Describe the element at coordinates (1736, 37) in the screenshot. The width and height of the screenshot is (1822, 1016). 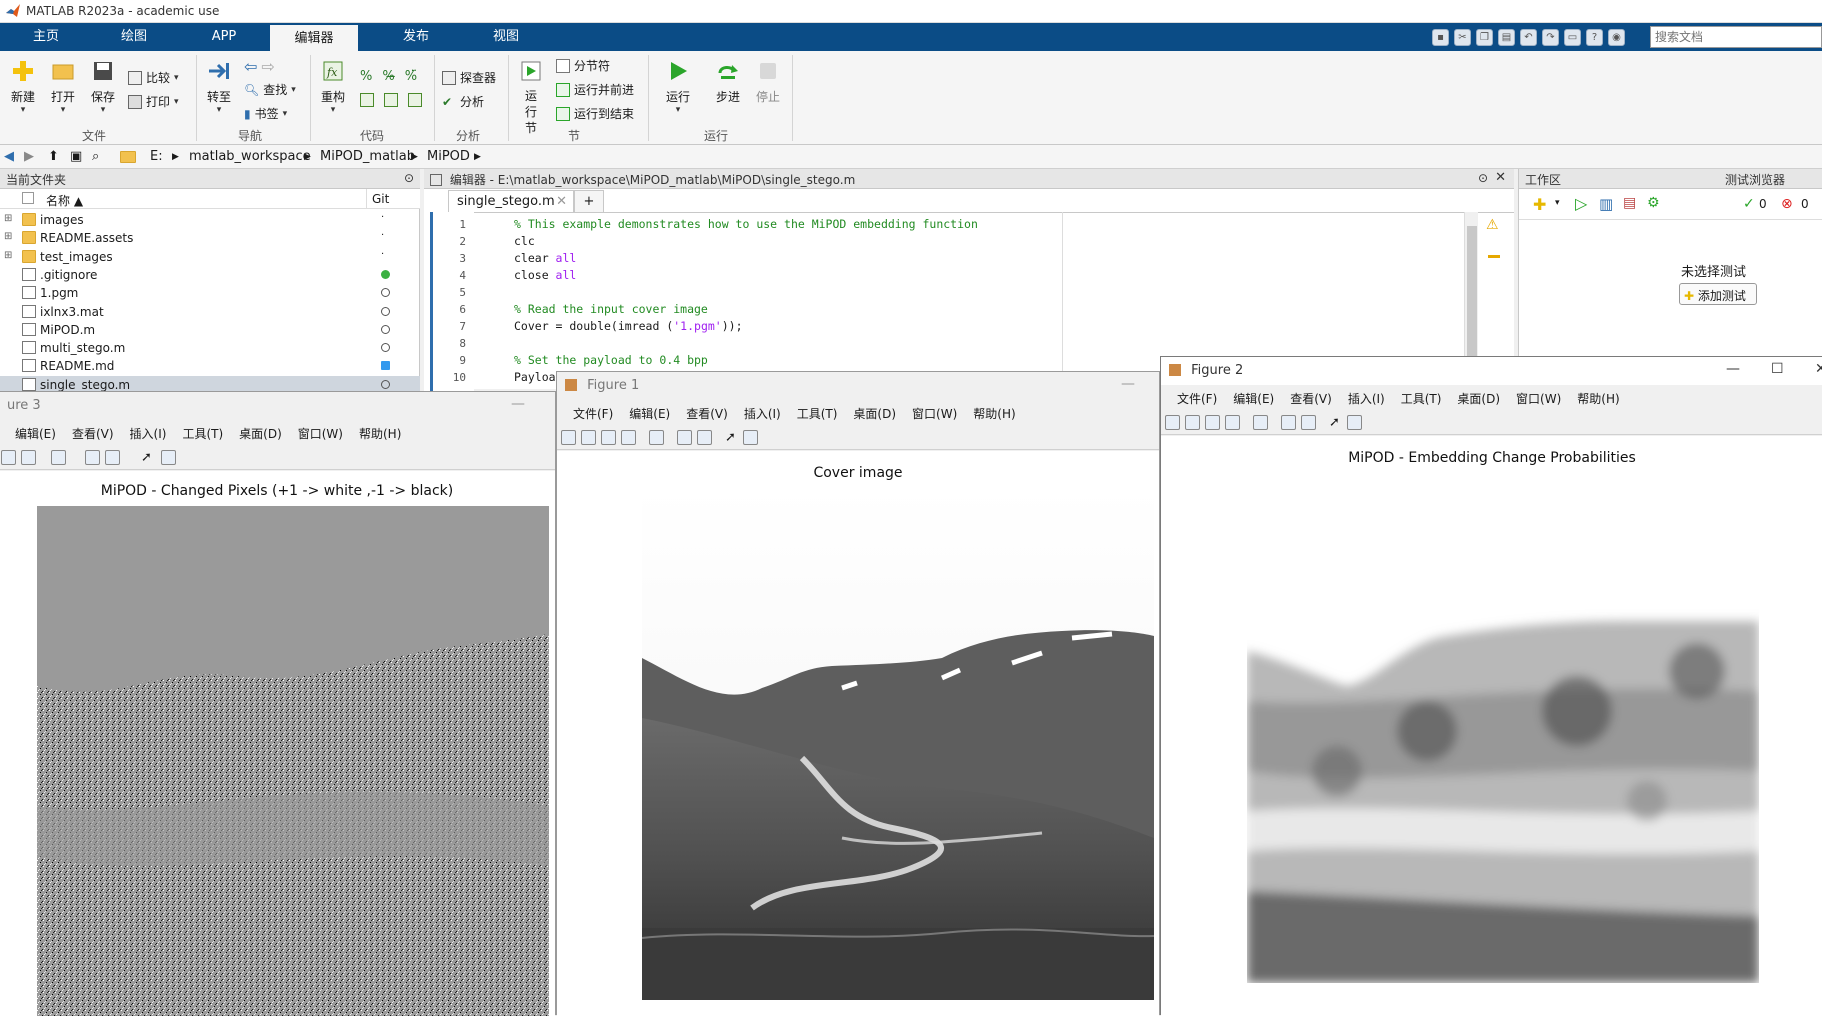
I see `search-docs-input` at that location.